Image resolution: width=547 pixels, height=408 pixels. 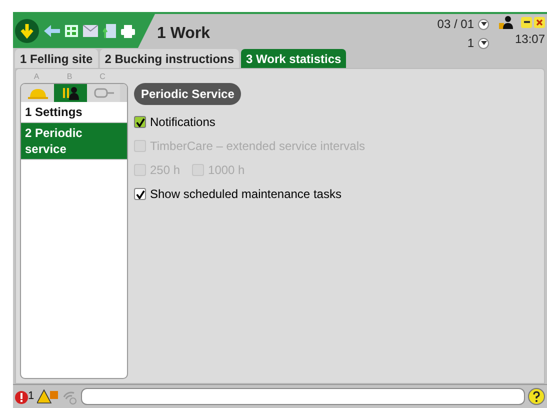 I want to click on operator-icon, so click(x=70, y=93).